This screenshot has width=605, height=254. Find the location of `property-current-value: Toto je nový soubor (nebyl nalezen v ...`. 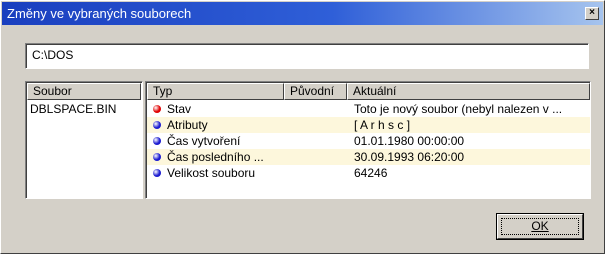

property-current-value: Toto je nový soubor (nebyl nalezen v ... is located at coordinates (458, 109).